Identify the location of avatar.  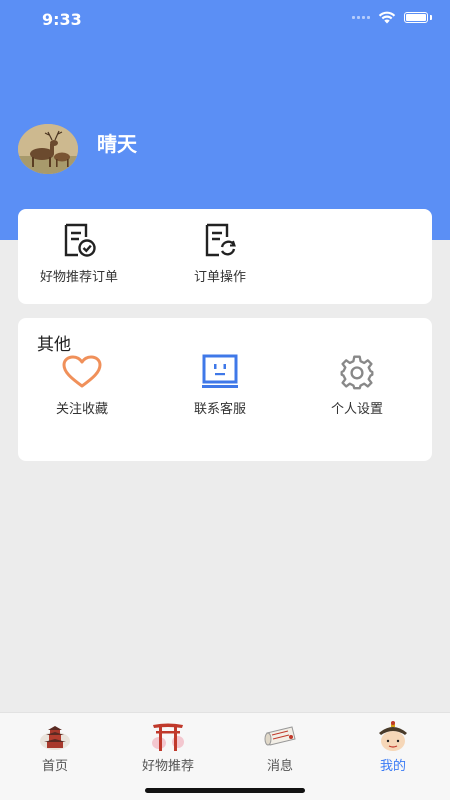
(48, 149).